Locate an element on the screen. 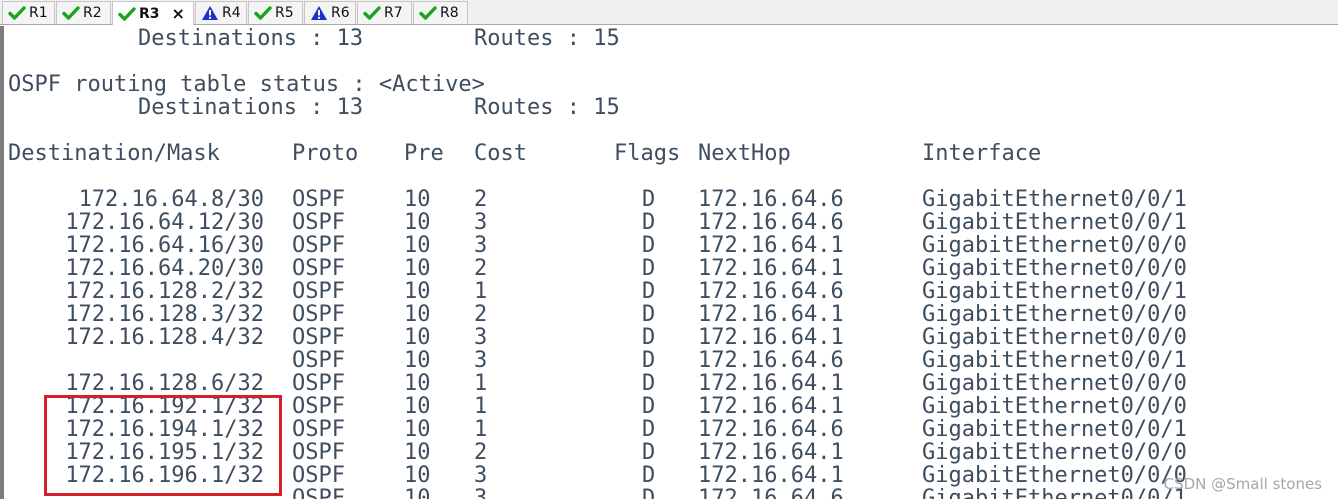  warning-icon is located at coordinates (210, 13).